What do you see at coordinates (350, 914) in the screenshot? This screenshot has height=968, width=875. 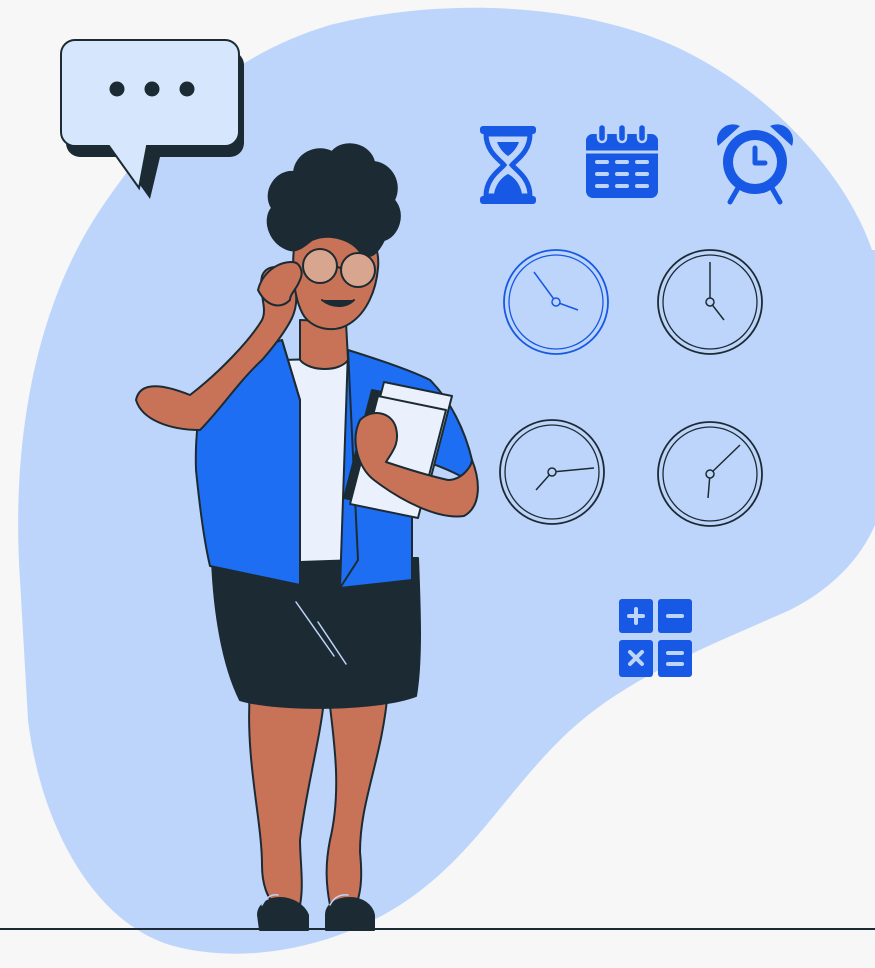 I see `right-sandal` at bounding box center [350, 914].